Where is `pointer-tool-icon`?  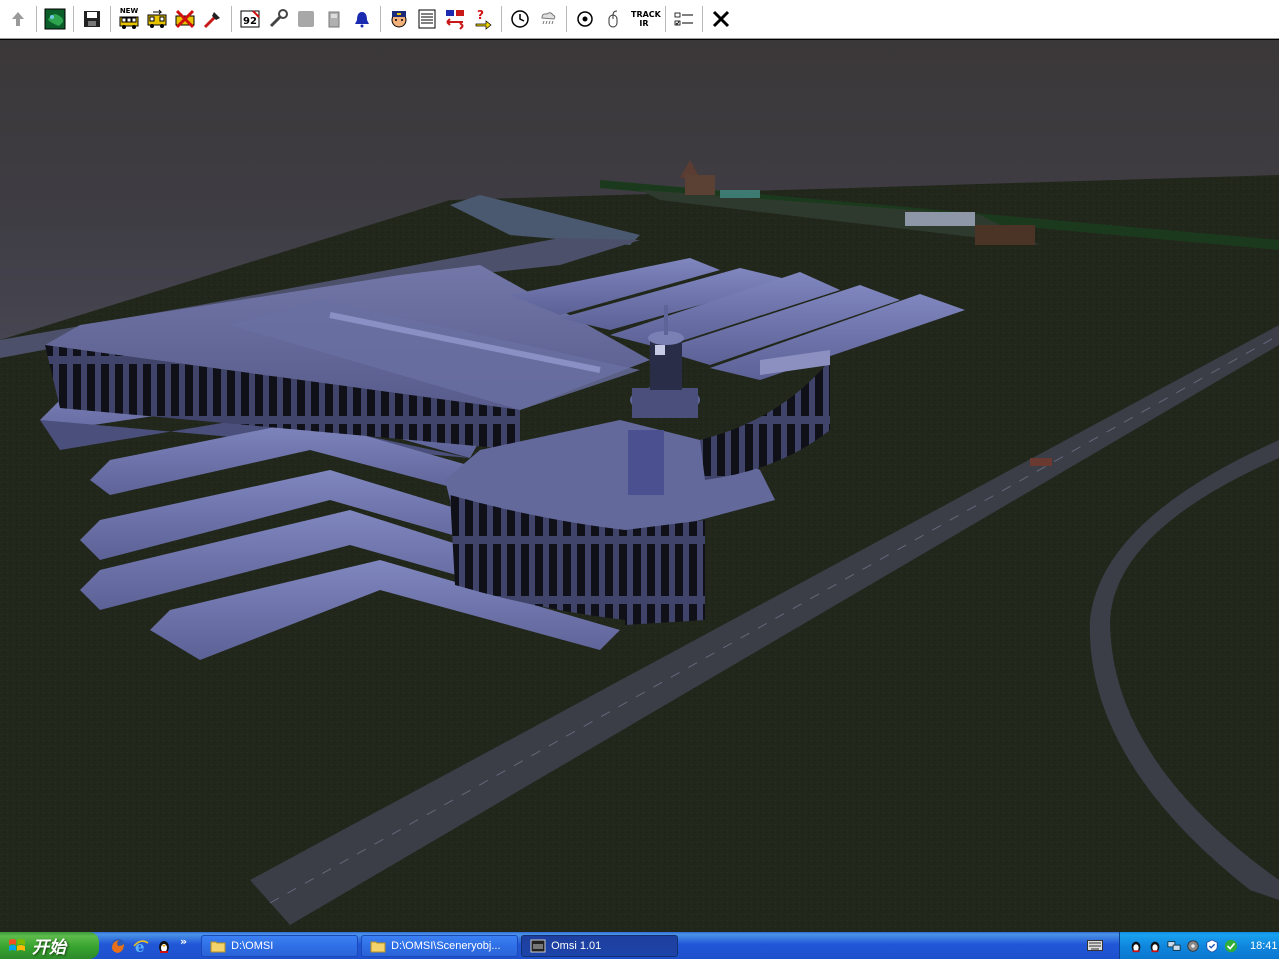
pointer-tool-icon is located at coordinates (213, 19).